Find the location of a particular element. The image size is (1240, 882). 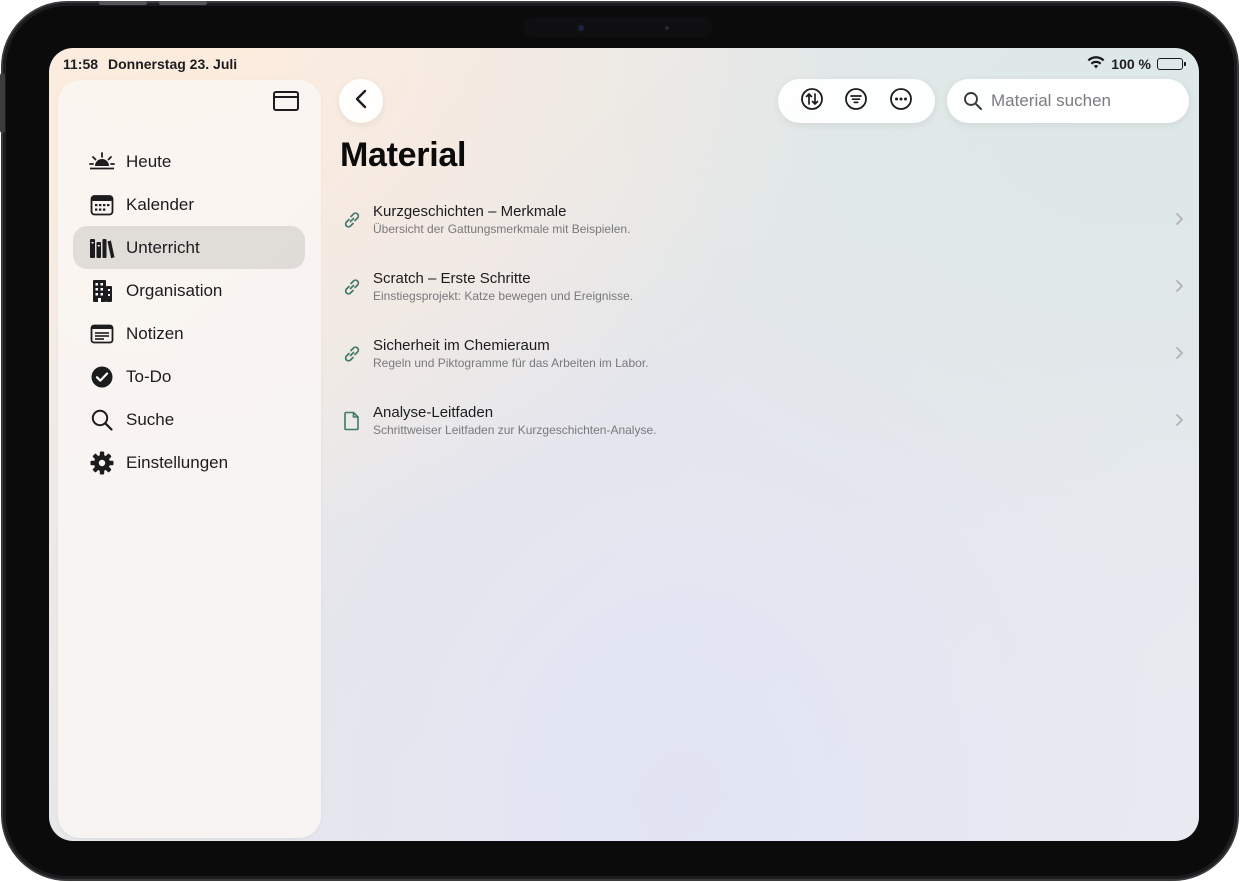

sidebar-item-kalender: Kalender is located at coordinates (189, 204).